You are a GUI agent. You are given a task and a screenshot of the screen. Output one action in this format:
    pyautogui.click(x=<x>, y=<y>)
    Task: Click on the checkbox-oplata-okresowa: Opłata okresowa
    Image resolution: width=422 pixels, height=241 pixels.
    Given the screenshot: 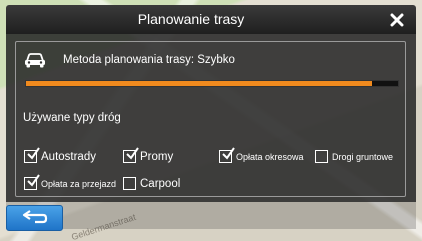 What is the action you would take?
    pyautogui.click(x=261, y=155)
    